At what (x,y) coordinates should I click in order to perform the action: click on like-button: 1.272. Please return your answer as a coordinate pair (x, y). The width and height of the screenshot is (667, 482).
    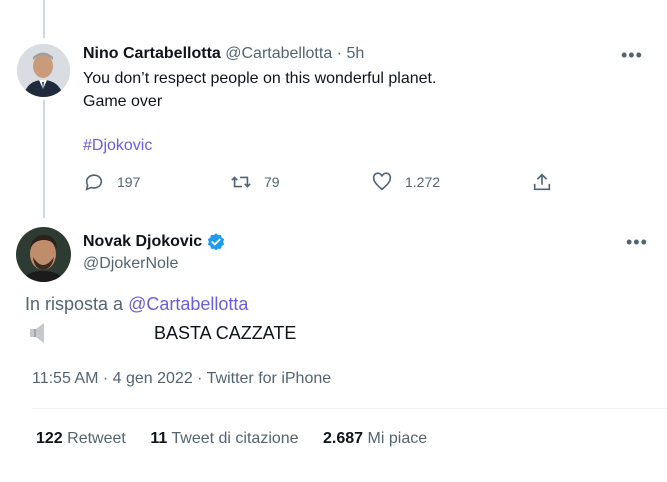
    Looking at the image, I should click on (405, 182).